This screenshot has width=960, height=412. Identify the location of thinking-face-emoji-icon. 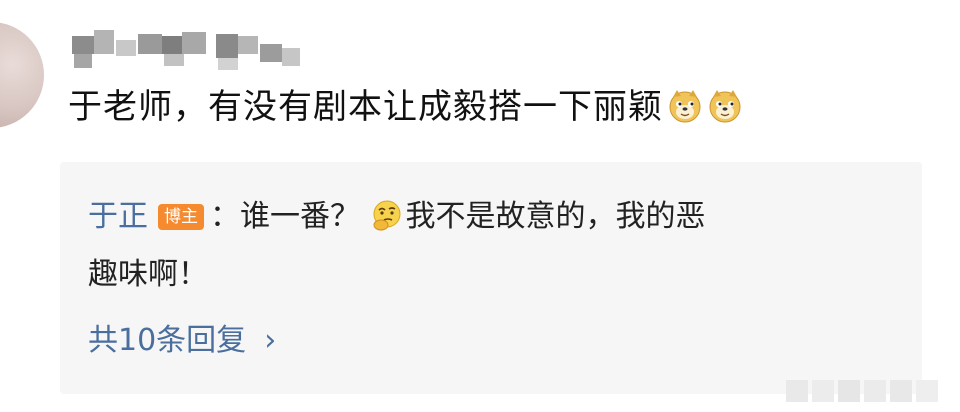
(387, 215).